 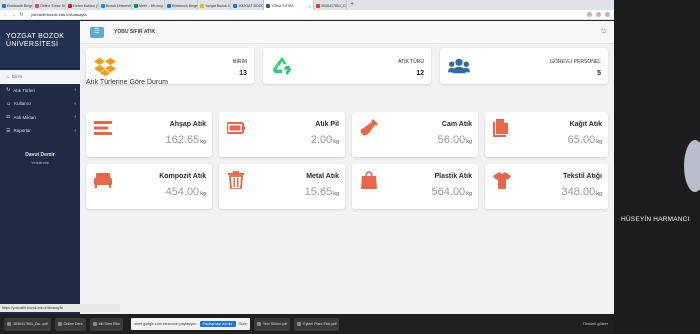 What do you see at coordinates (21, 15) in the screenshot?
I see `reload-icon: ↻` at bounding box center [21, 15].